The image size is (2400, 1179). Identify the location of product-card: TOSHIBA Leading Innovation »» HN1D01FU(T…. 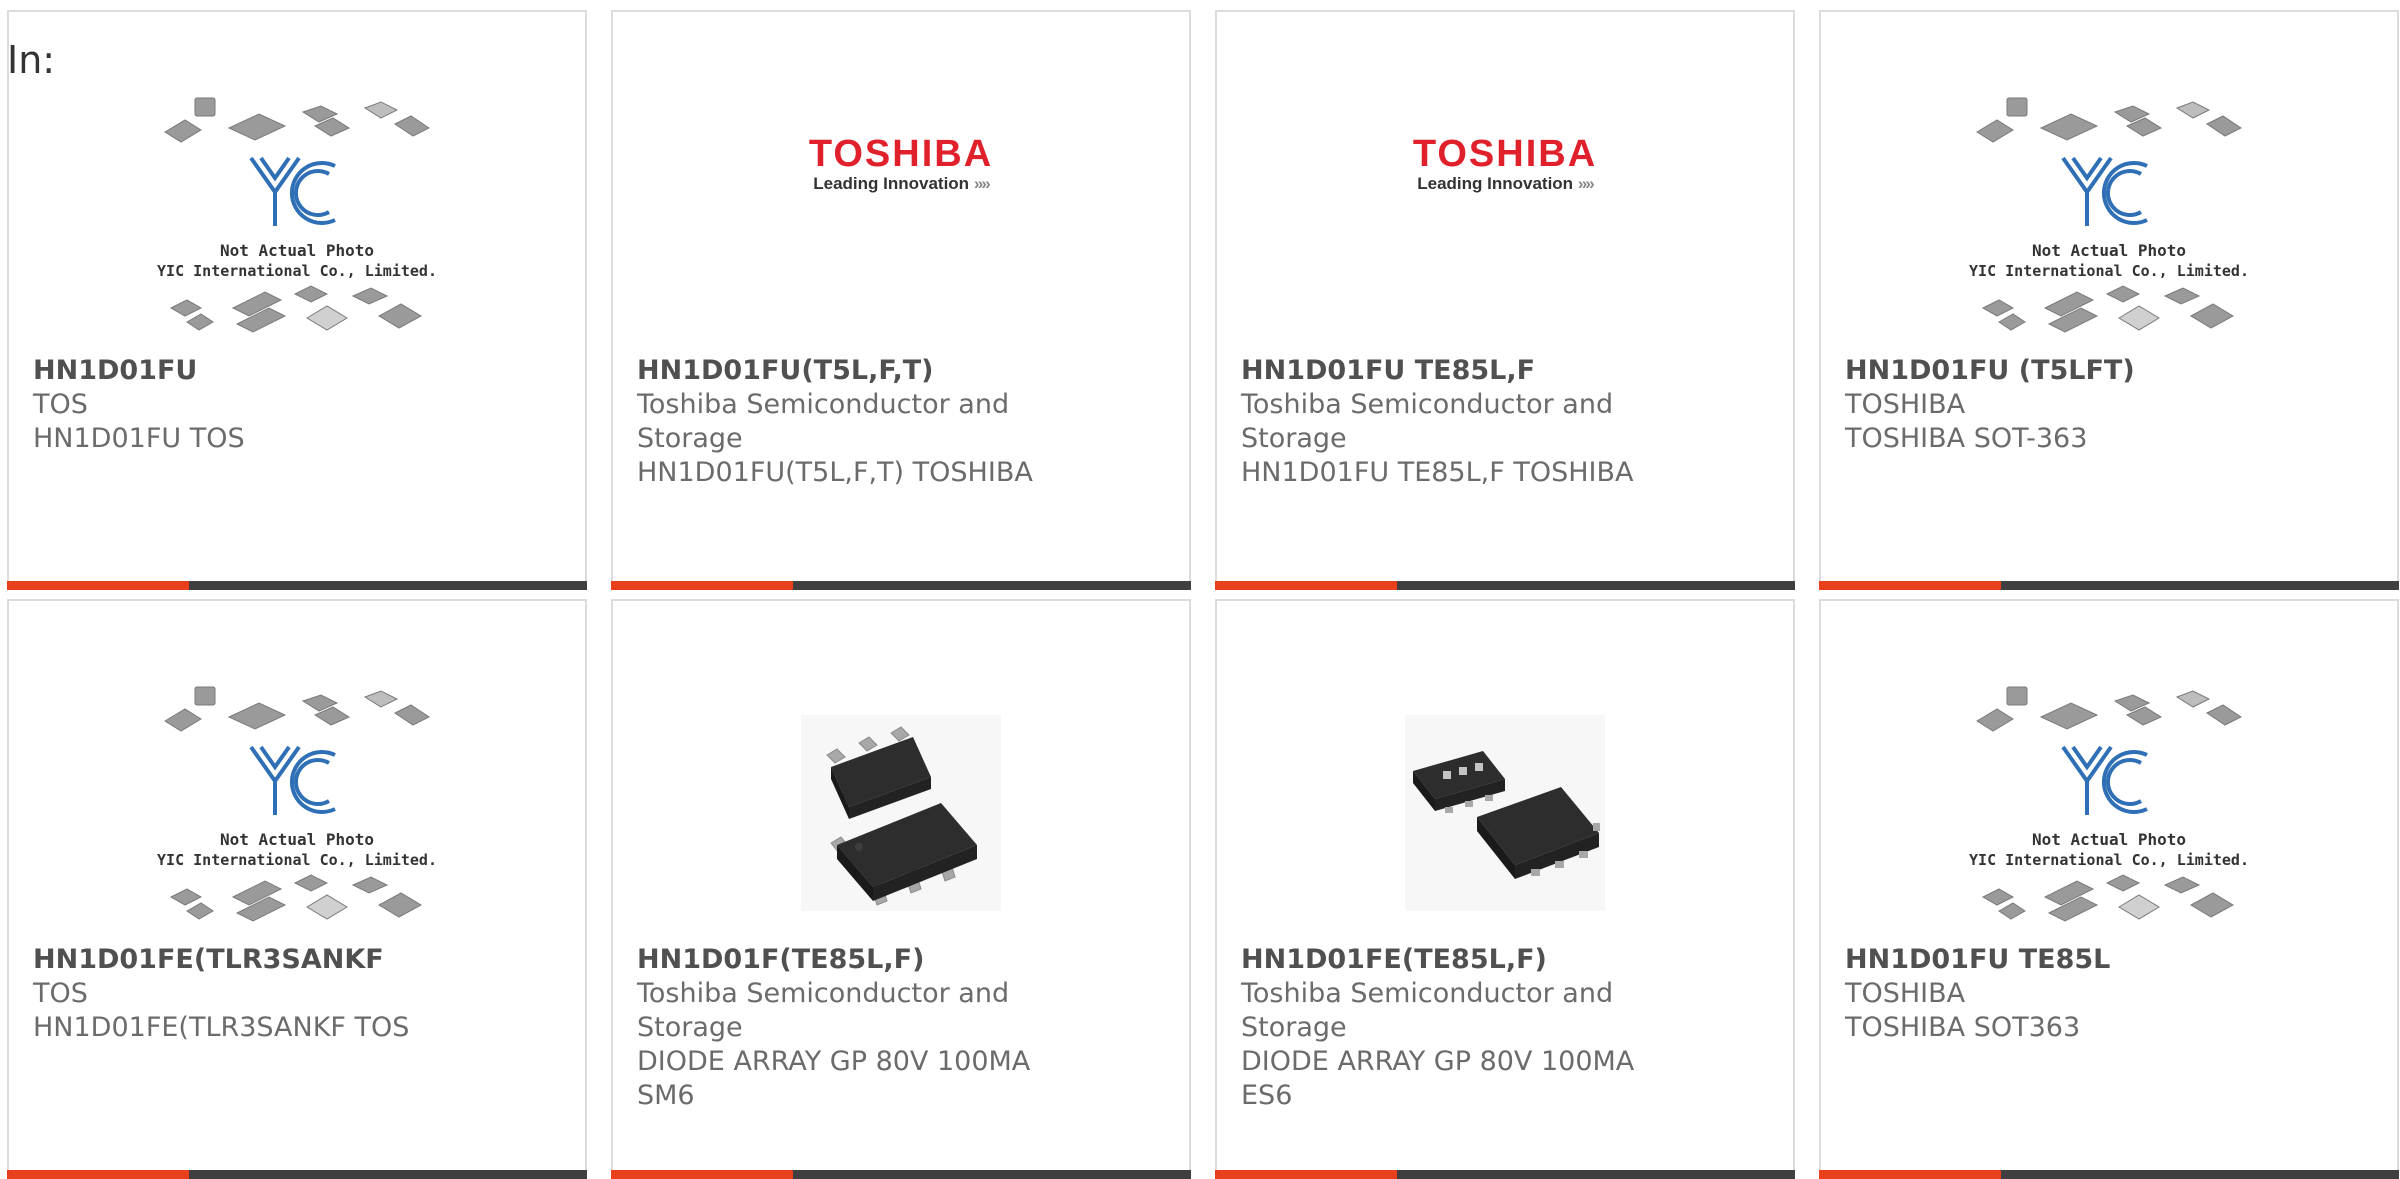
(901, 300).